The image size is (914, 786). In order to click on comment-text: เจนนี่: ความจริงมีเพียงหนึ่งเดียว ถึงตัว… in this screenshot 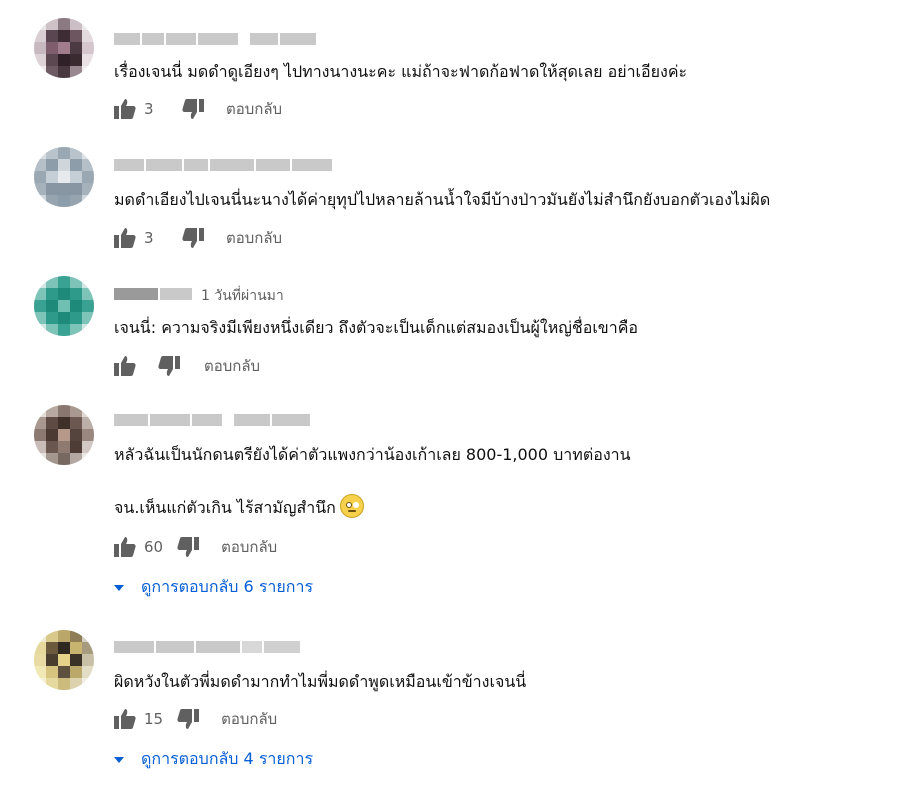, I will do `click(376, 328)`.